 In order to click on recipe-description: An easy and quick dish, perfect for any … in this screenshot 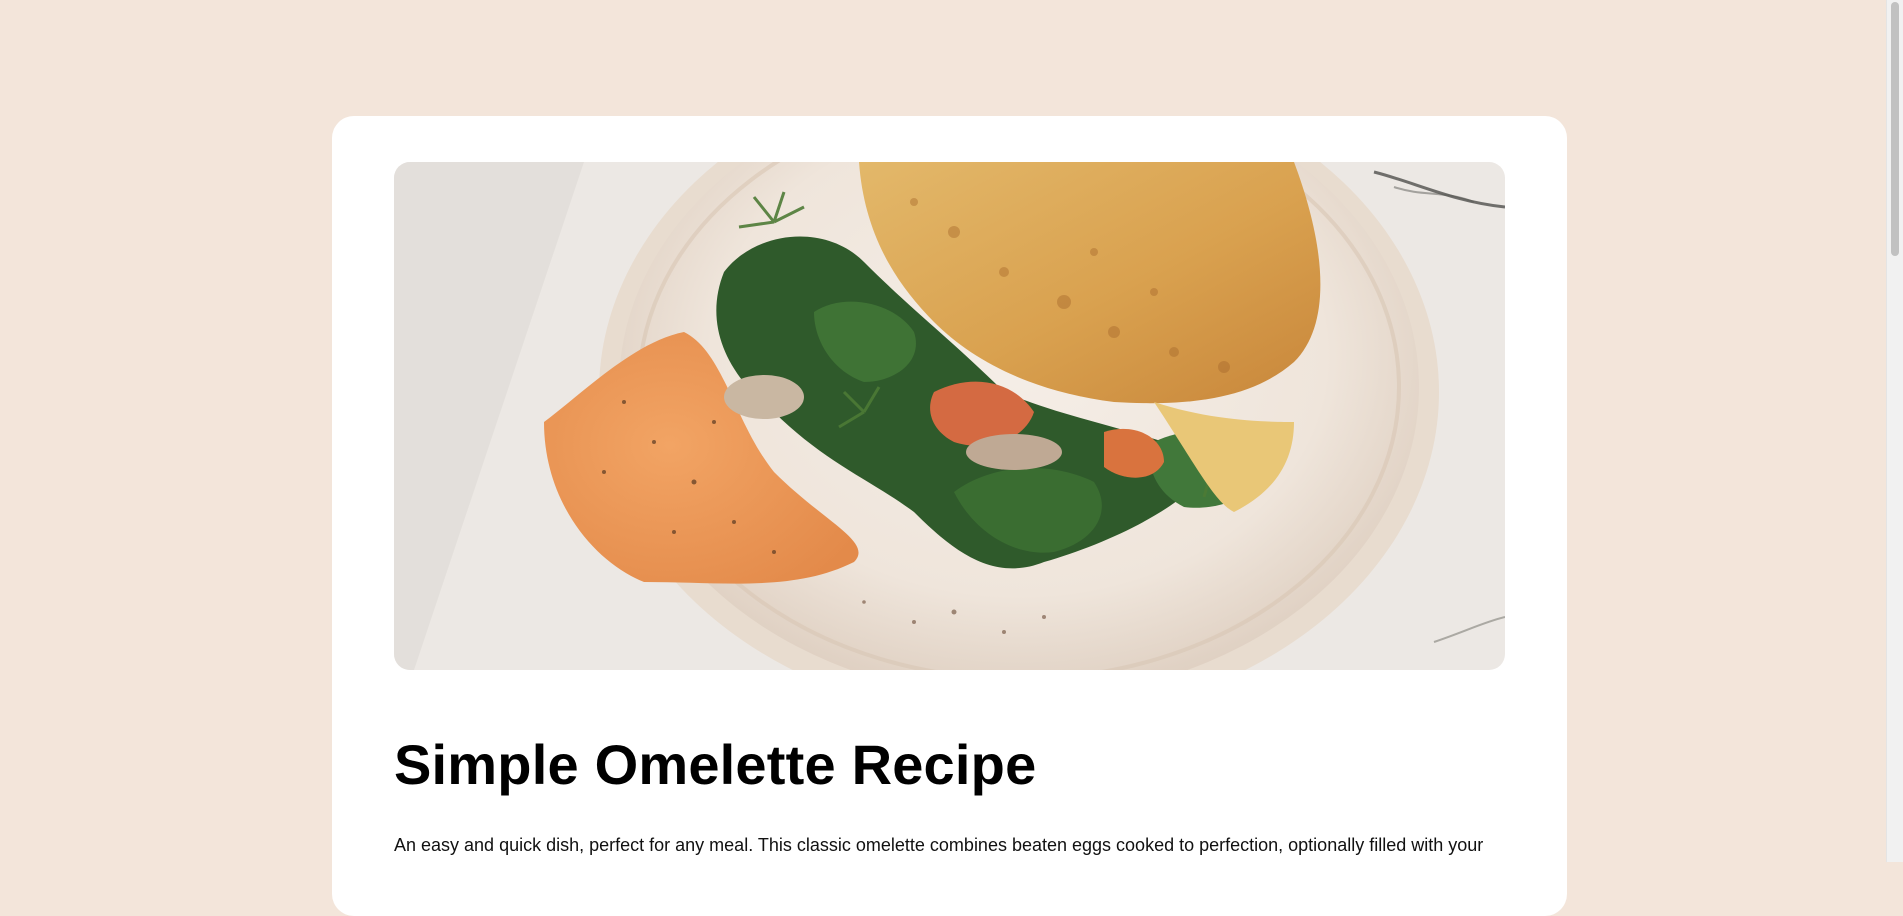, I will do `click(939, 845)`.